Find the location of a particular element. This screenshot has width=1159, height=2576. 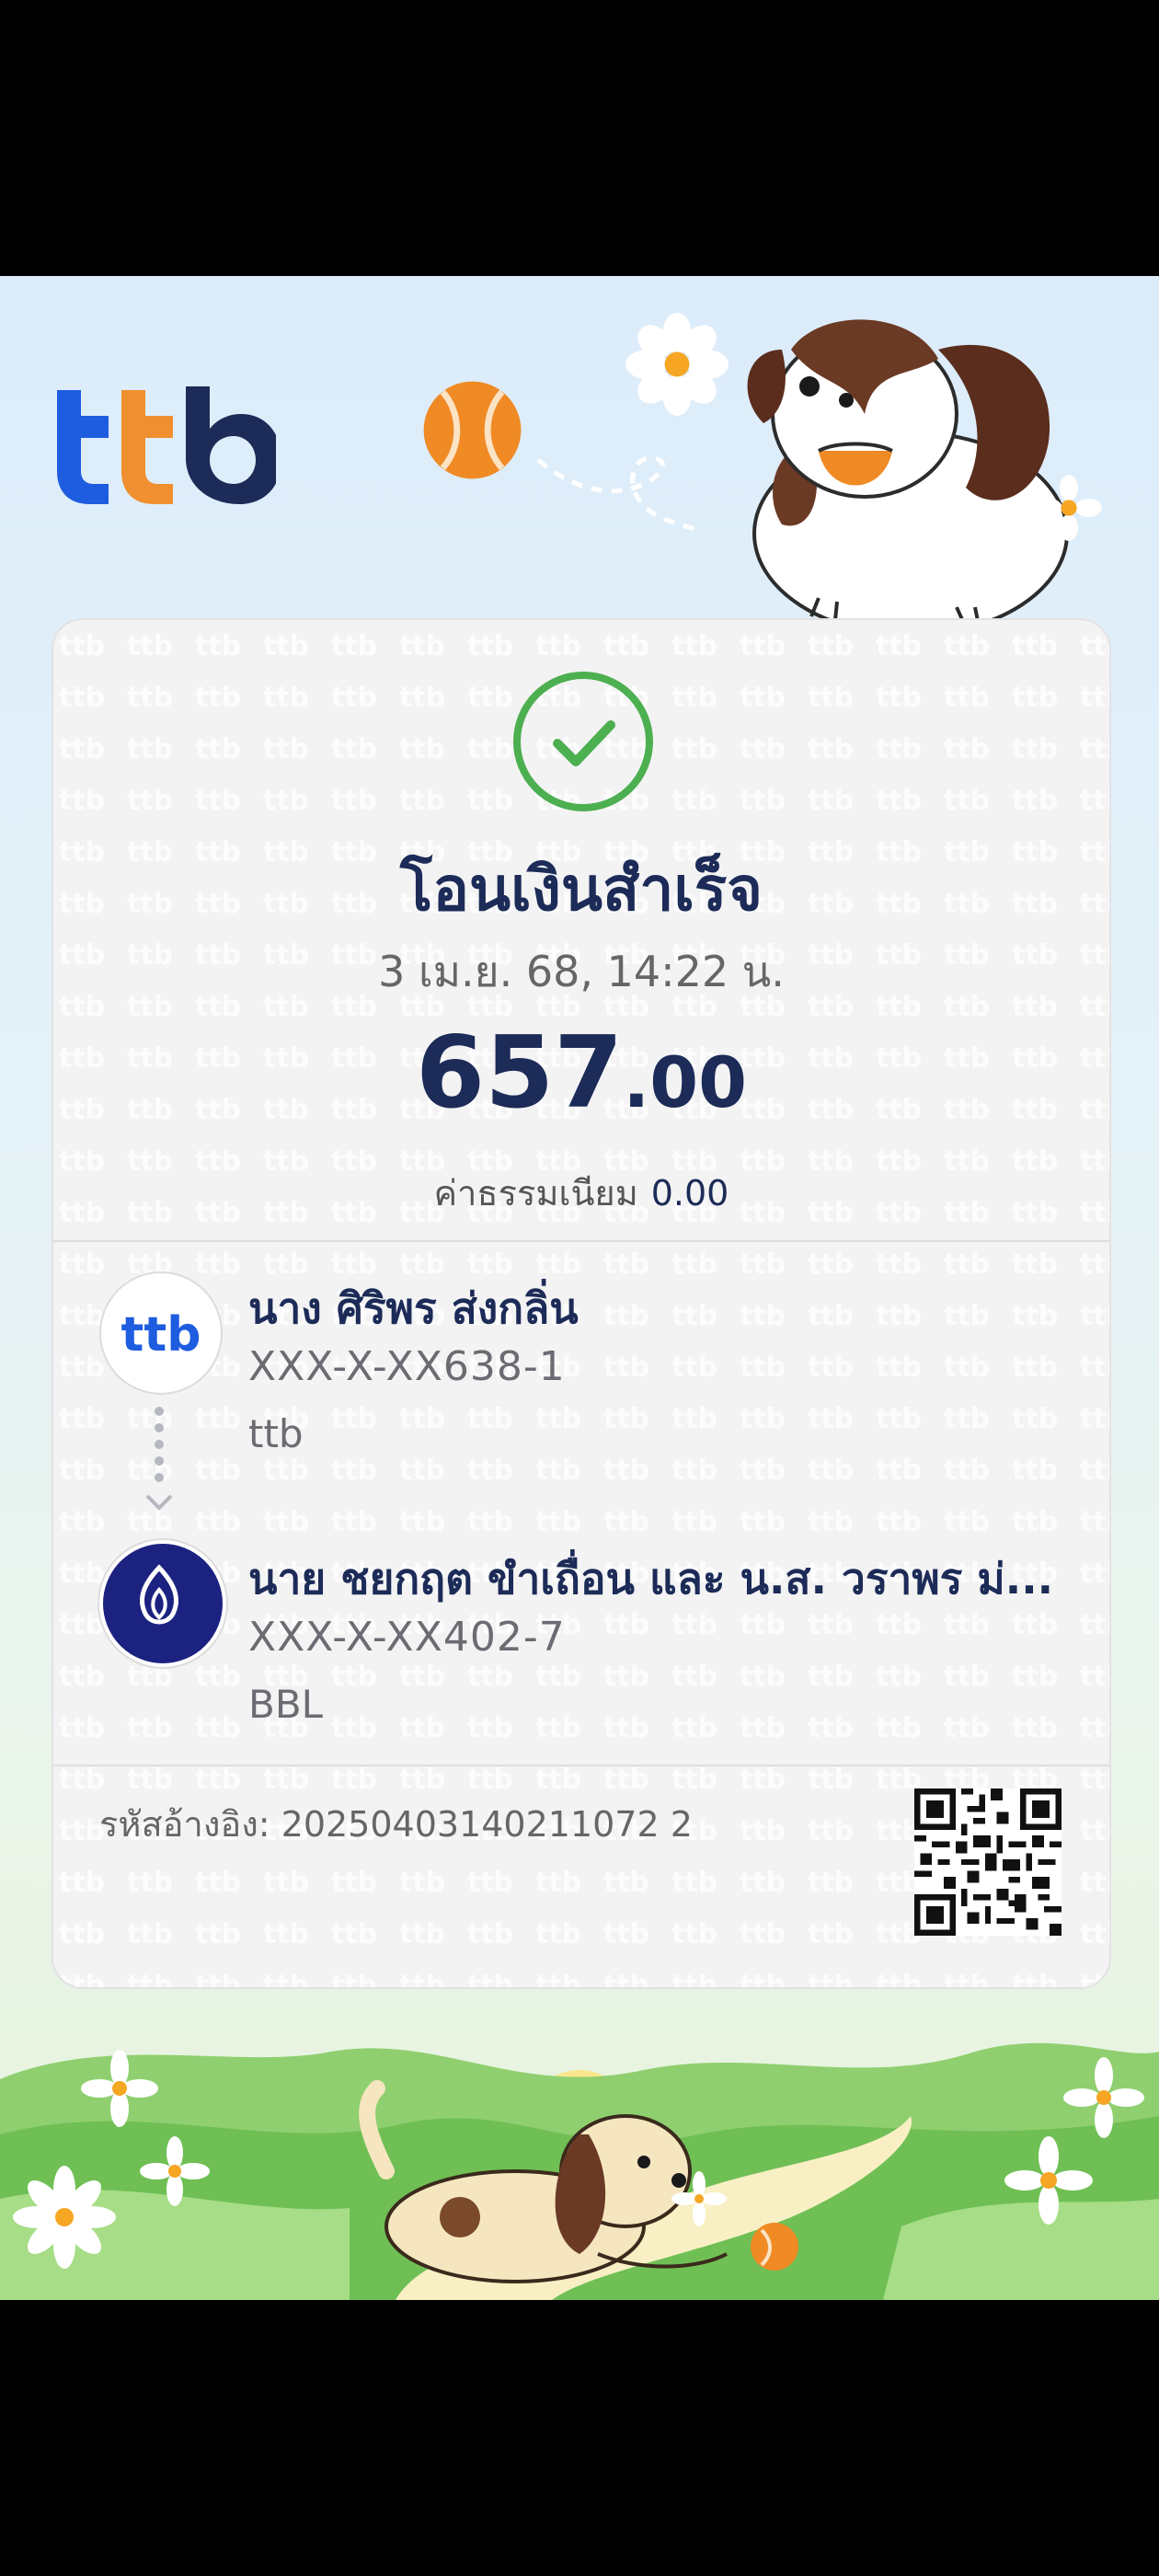

fee-value: 0.00 is located at coordinates (689, 1193).